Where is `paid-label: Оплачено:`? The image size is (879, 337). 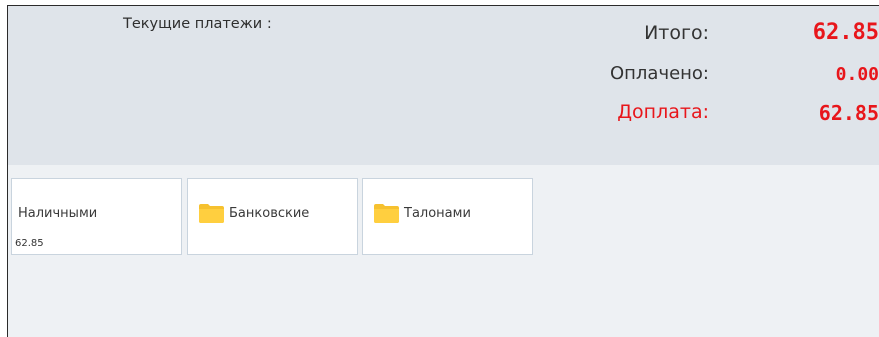 paid-label: Оплачено: is located at coordinates (659, 73).